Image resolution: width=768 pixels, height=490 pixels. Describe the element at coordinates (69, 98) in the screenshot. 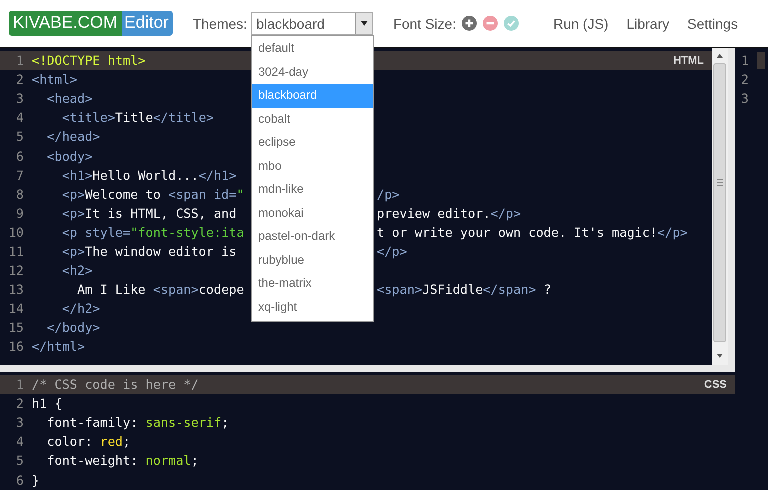

I see `code-text: <head>` at that location.